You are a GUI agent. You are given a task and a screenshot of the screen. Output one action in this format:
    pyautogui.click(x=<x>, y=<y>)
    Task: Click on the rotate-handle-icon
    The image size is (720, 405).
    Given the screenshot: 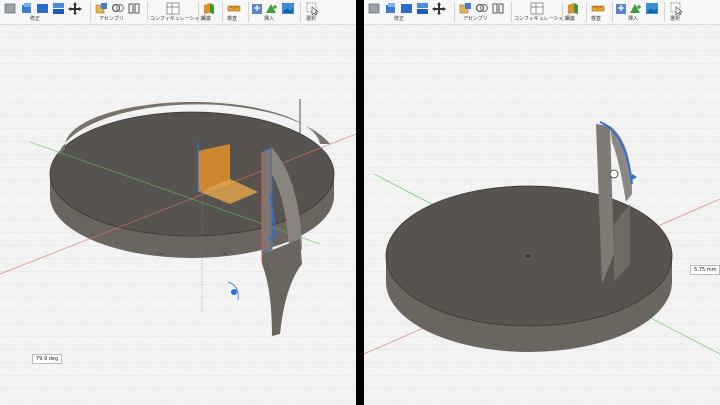 What is the action you would take?
    pyautogui.click(x=234, y=292)
    